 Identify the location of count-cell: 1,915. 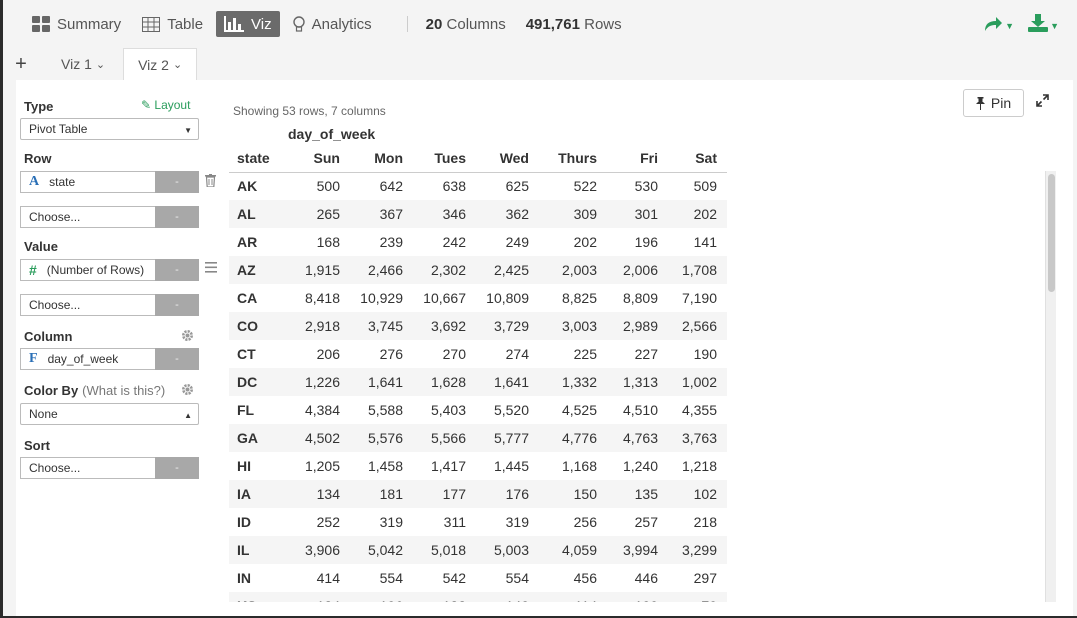
(316, 270).